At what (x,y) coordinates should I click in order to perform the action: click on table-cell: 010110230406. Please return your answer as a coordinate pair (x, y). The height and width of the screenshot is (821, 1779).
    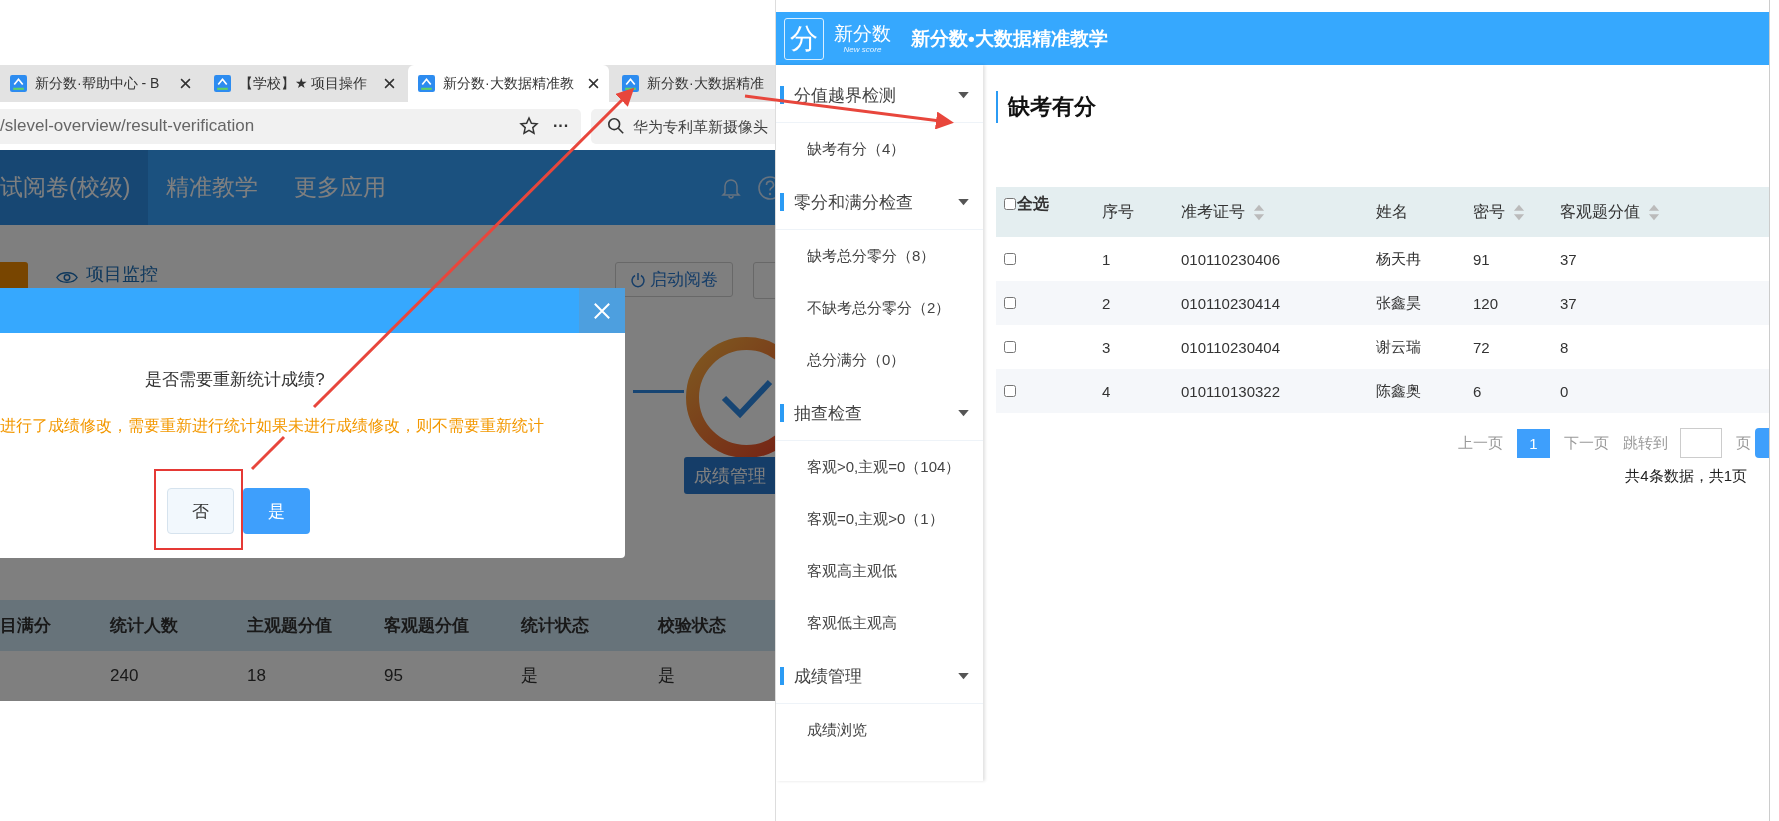
    Looking at the image, I should click on (1230, 259).